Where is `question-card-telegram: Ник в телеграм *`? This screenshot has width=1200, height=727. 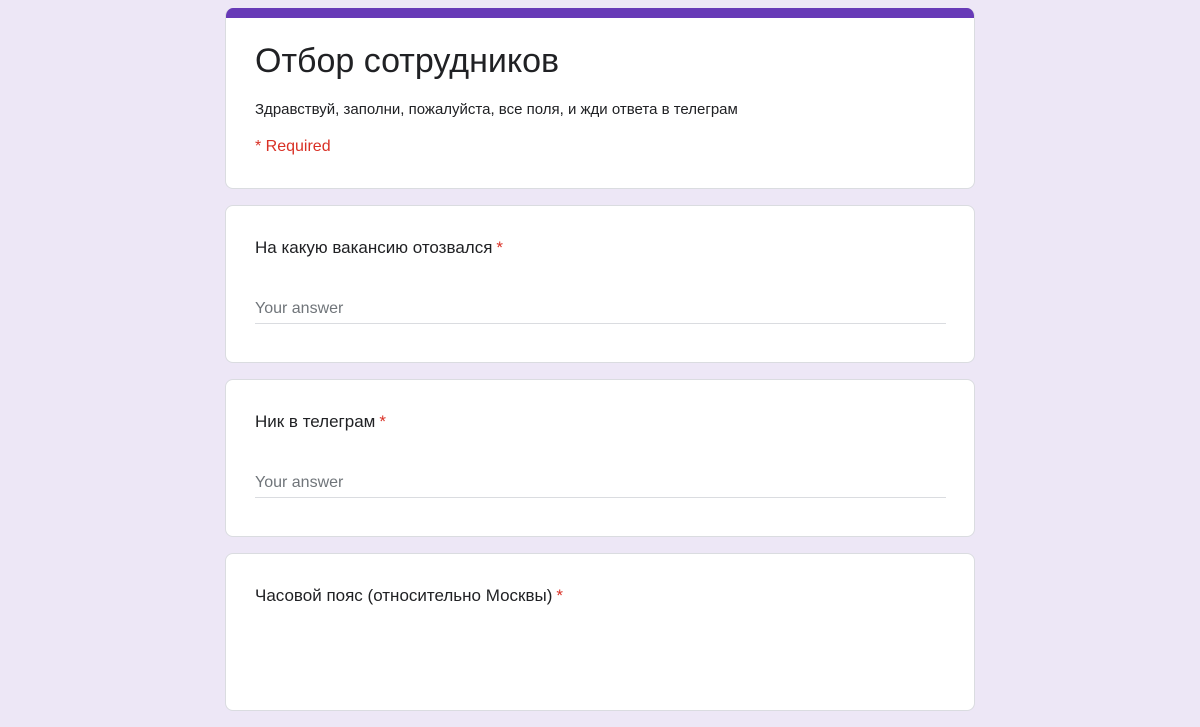 question-card-telegram: Ник в телеграм * is located at coordinates (600, 458).